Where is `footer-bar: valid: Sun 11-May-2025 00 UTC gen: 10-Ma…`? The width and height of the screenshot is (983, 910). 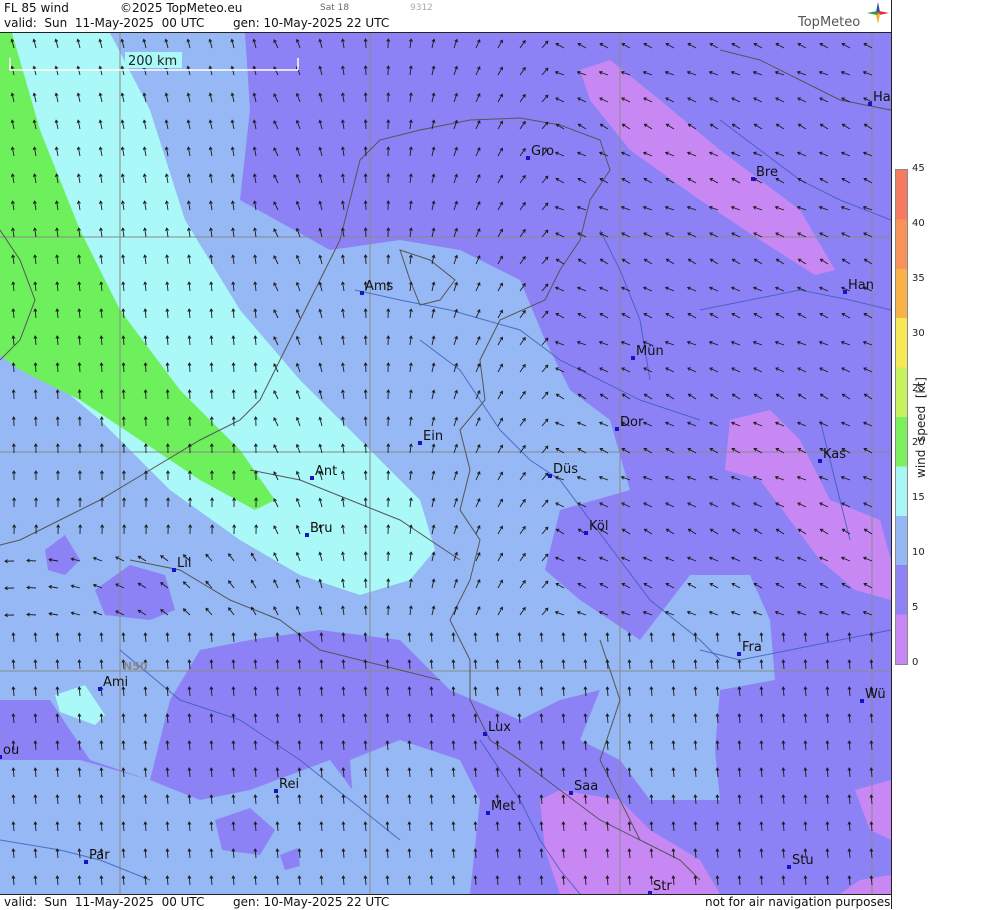 footer-bar: valid: Sun 11-May-2025 00 UTC gen: 10-Ma… is located at coordinates (445, 902).